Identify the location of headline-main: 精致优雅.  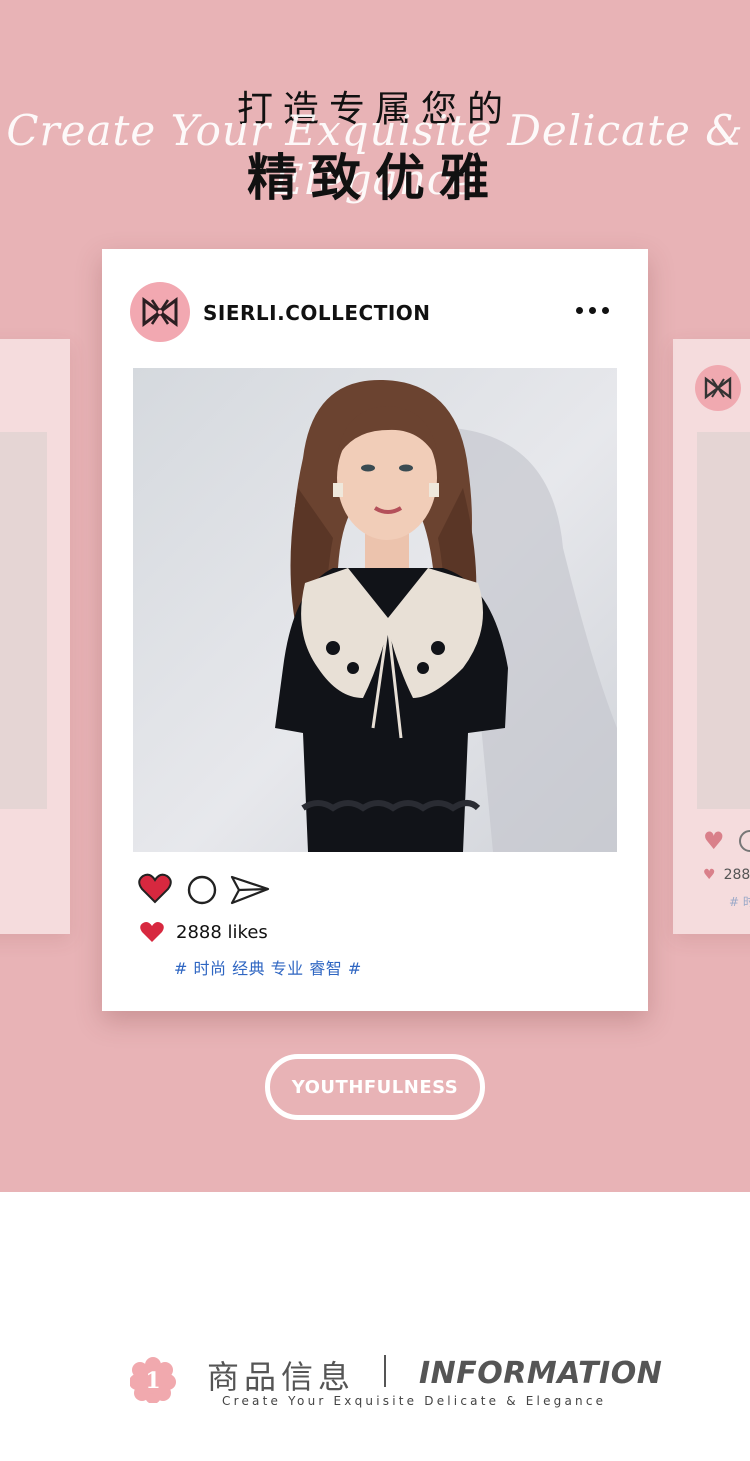
(375, 178).